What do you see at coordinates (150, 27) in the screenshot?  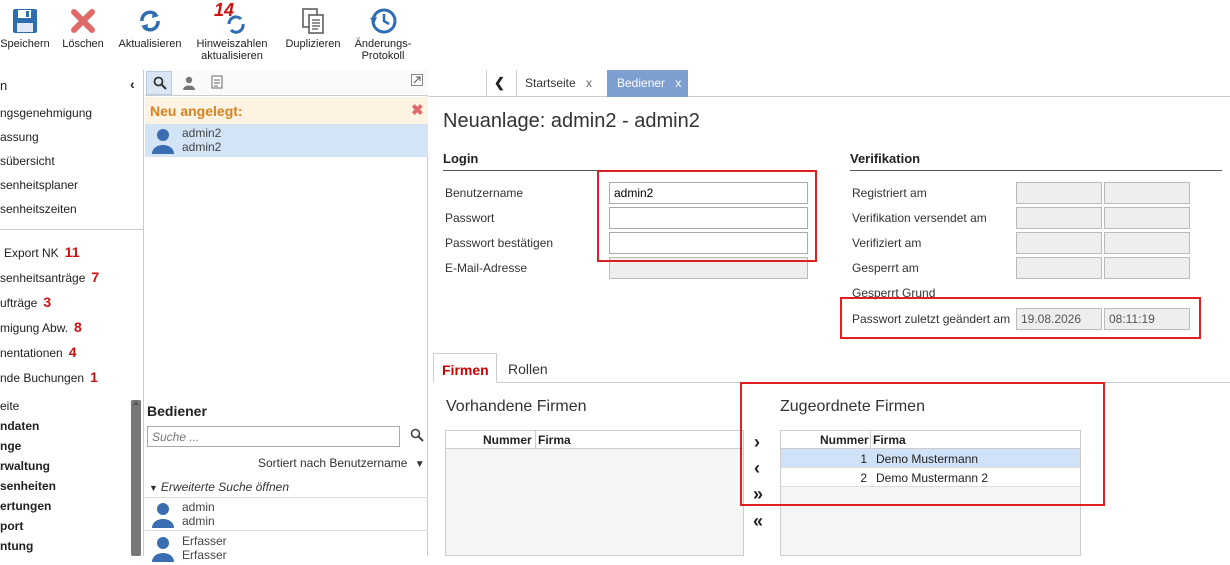 I see `refresh-button: Aktualisieren` at bounding box center [150, 27].